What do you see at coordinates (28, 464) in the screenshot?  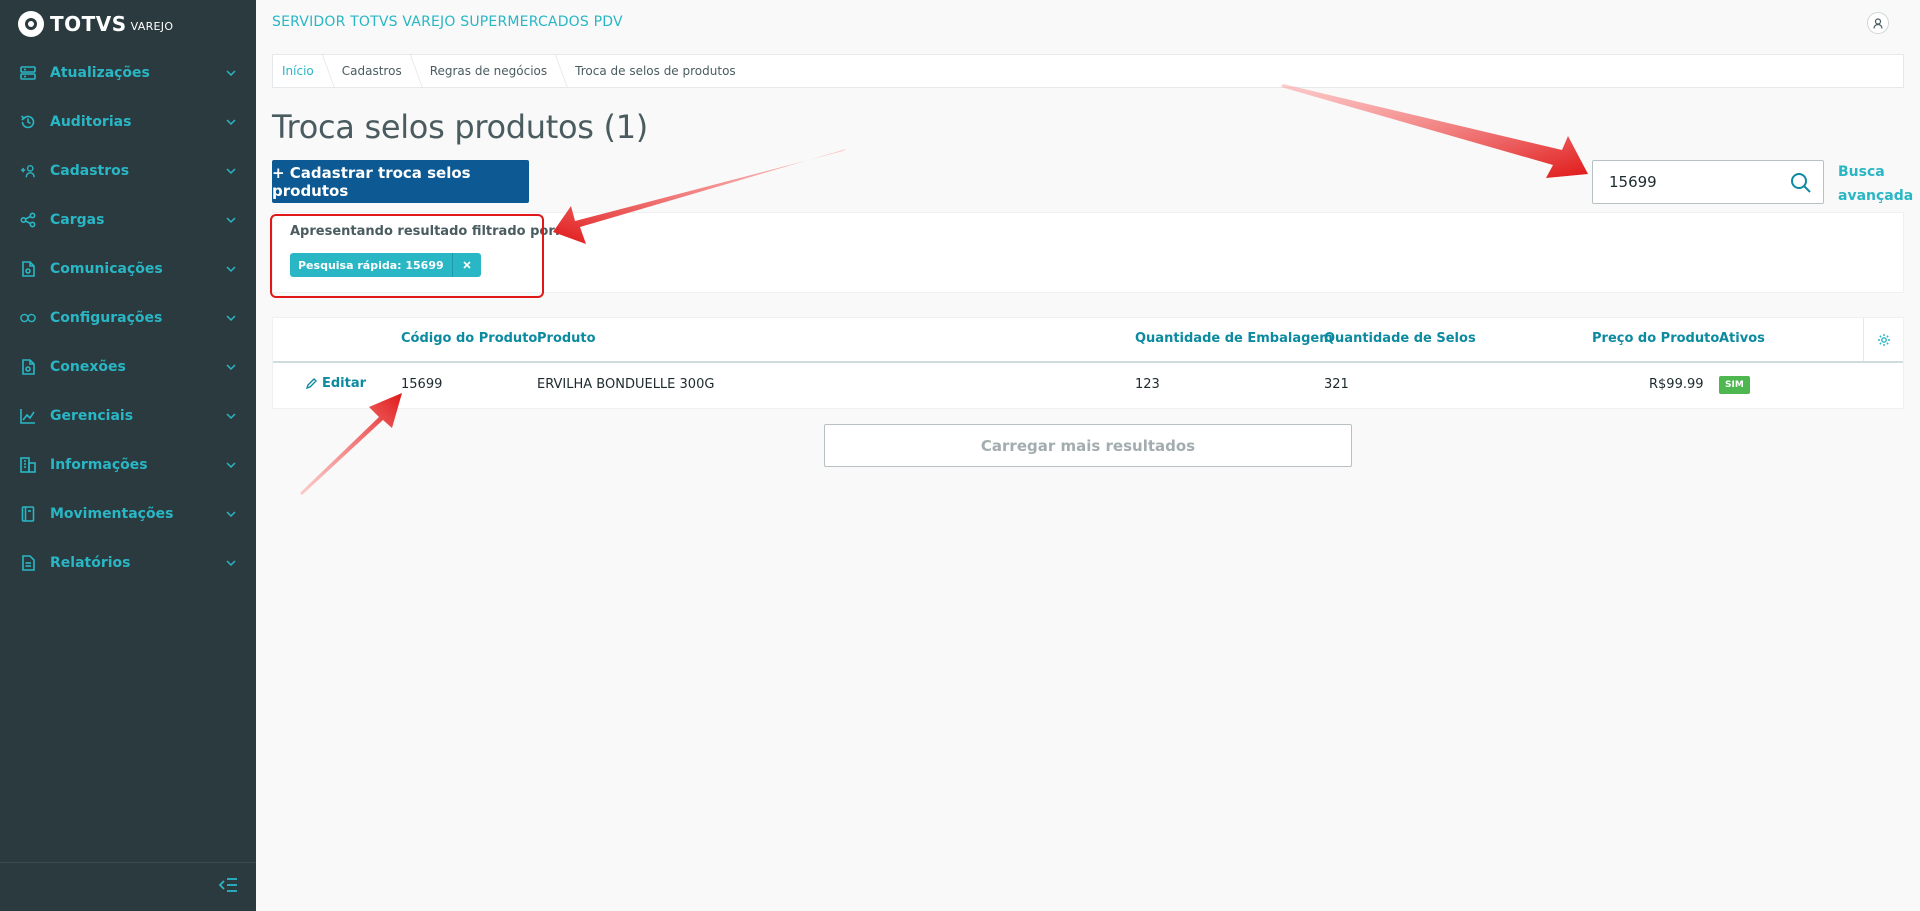 I see `building-icon` at bounding box center [28, 464].